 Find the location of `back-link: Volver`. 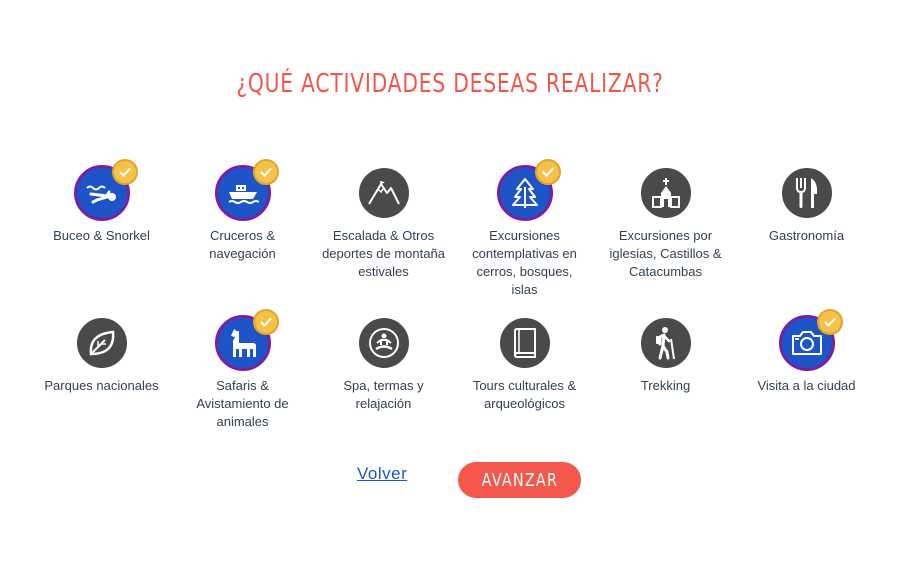

back-link: Volver is located at coordinates (382, 474).